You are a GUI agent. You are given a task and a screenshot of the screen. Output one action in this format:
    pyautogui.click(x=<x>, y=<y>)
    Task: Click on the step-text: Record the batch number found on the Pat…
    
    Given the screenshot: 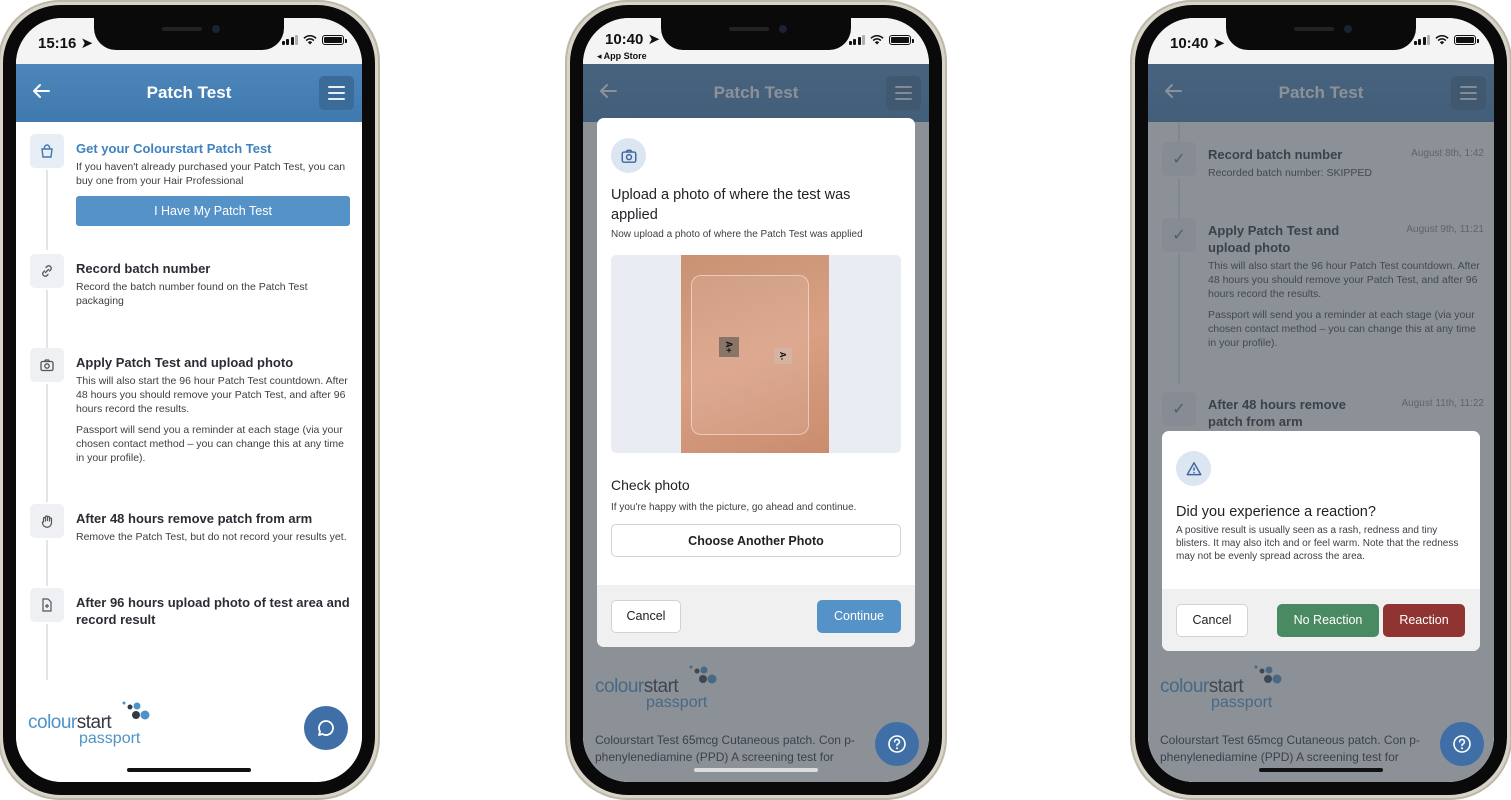 What is the action you would take?
    pyautogui.click(x=192, y=294)
    